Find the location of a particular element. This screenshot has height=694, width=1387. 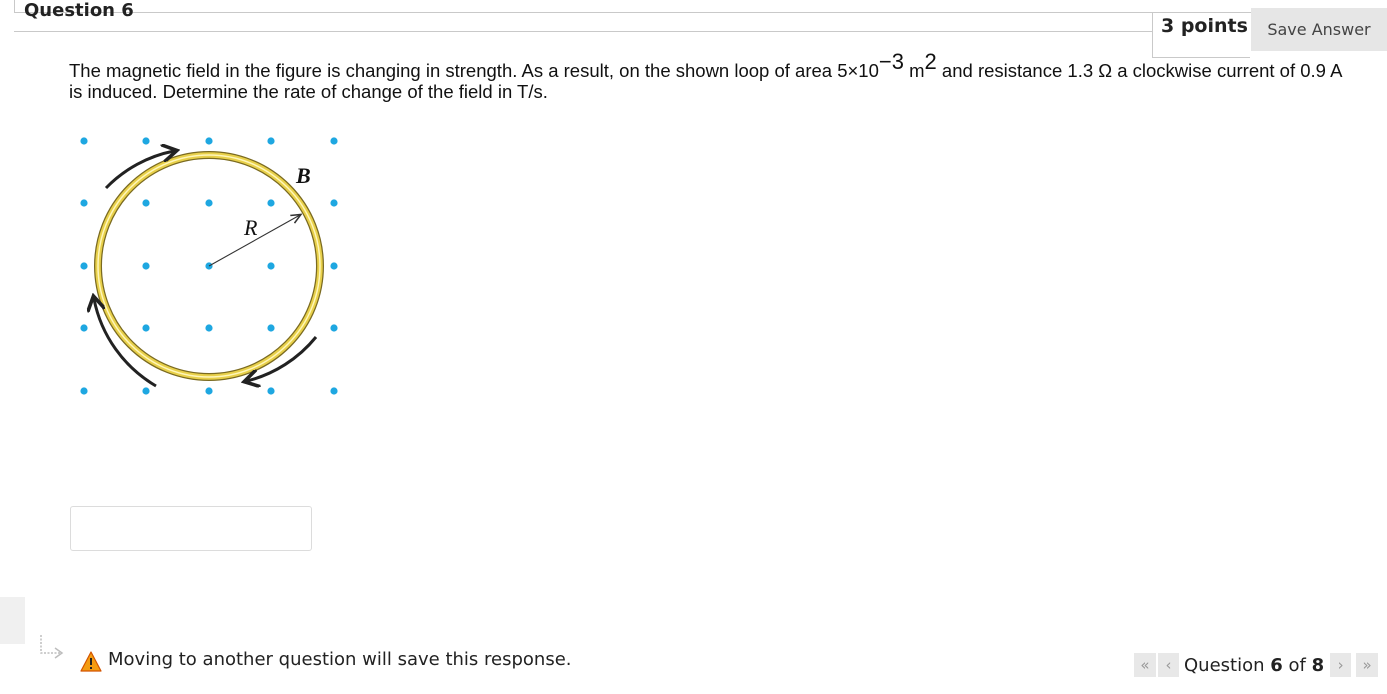

magnetic-field-figure: R B is located at coordinates (209, 266).